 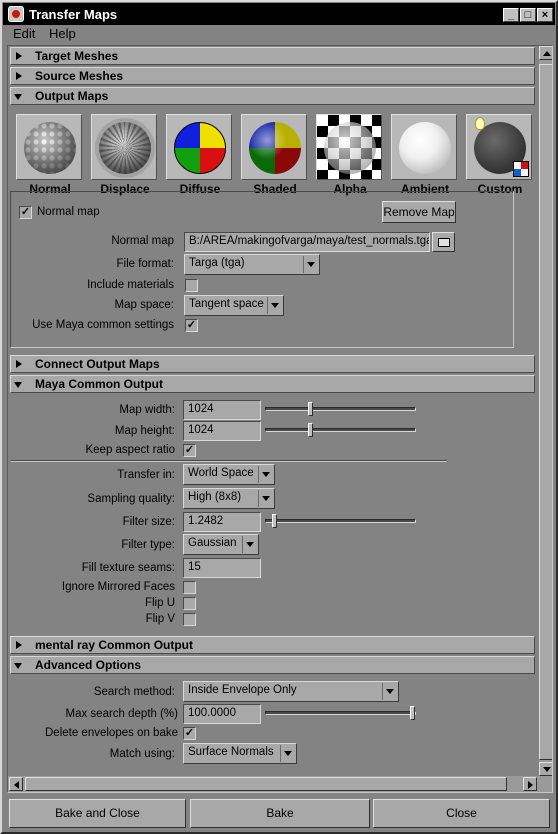 What do you see at coordinates (200, 158) in the screenshot?
I see `map-tile-diffuse: Diffuse` at bounding box center [200, 158].